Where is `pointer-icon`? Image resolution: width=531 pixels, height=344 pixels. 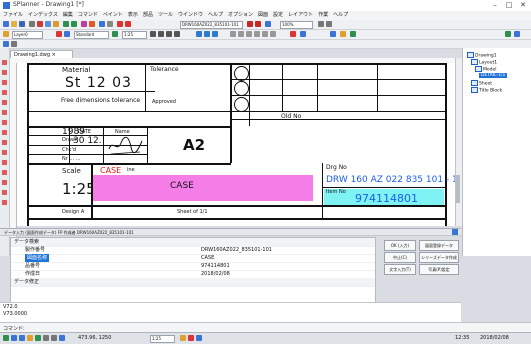
pointer-icon is located at coordinates (14, 44).